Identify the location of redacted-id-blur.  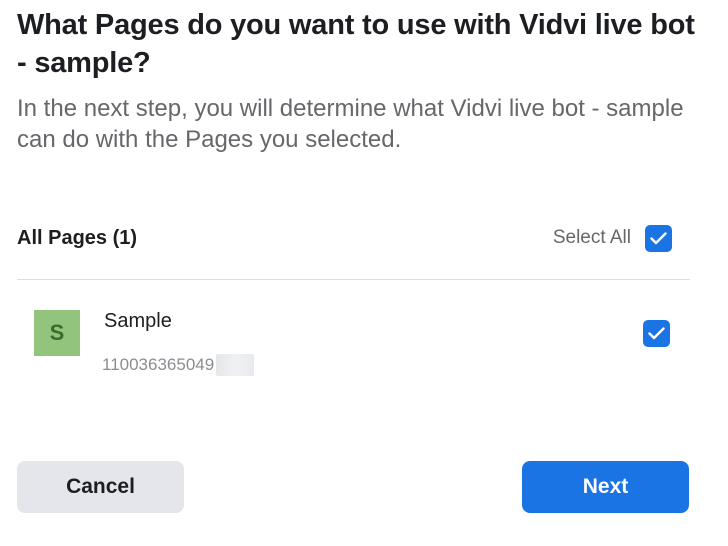
(235, 365).